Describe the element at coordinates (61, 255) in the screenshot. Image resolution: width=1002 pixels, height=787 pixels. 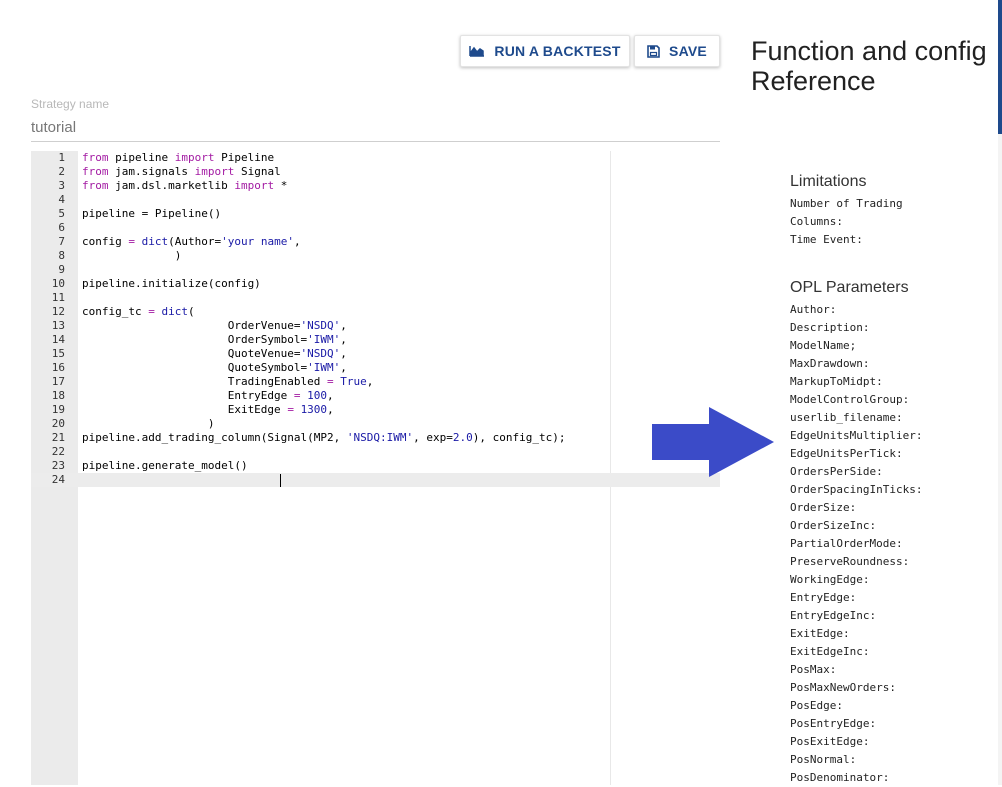
I see `line-number: 8` at that location.